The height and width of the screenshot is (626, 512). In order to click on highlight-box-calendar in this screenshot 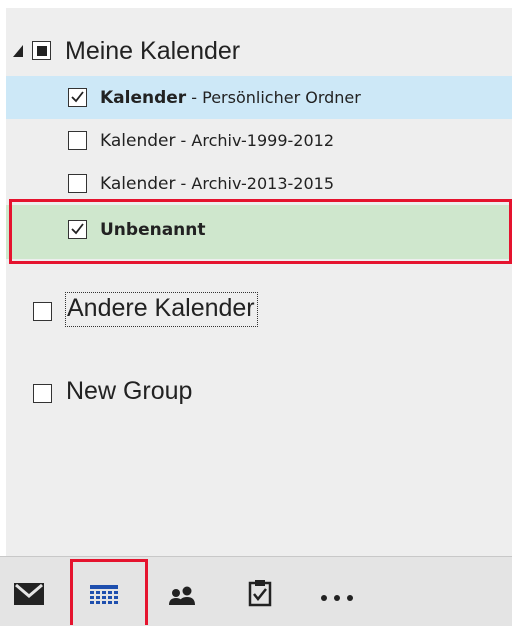, I will do `click(109, 592)`.